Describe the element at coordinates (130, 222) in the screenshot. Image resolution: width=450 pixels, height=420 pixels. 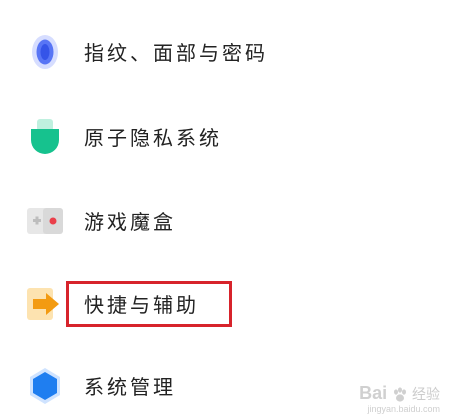
I see `settings-item-label: 游戏魔盒` at that location.